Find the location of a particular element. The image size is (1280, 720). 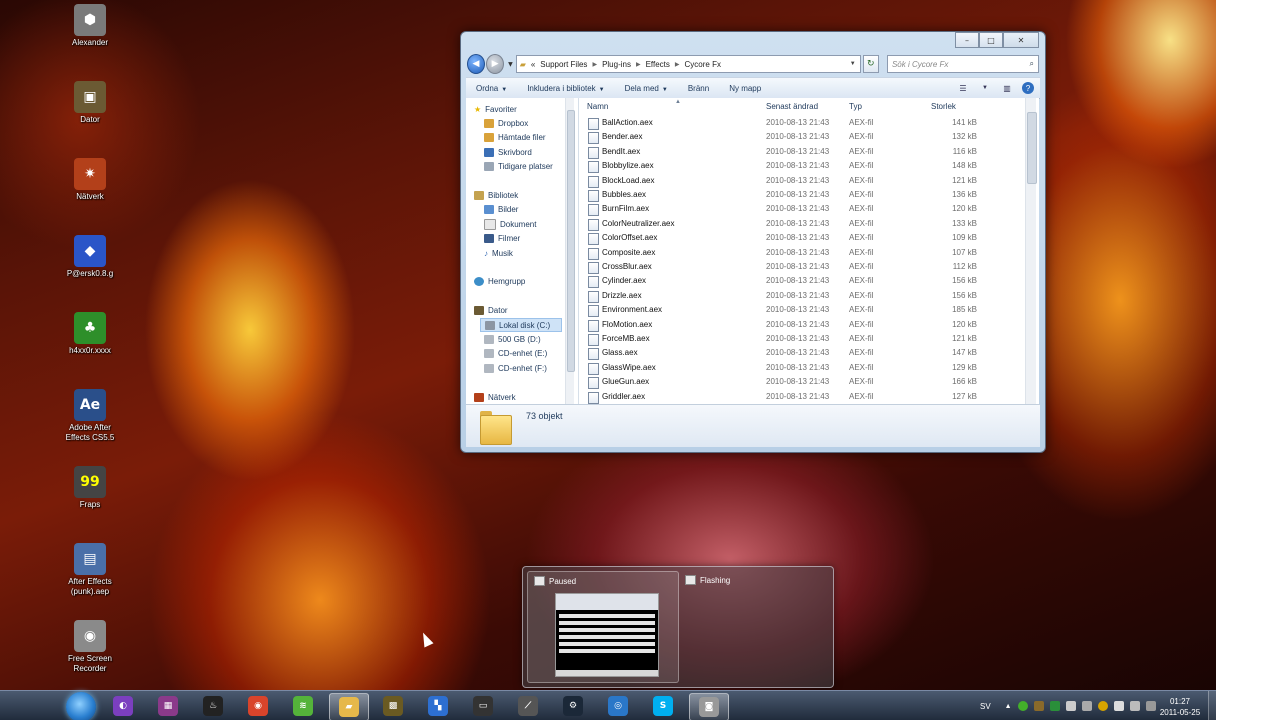

organize-menu: Ordna ▼ is located at coordinates (491, 88).